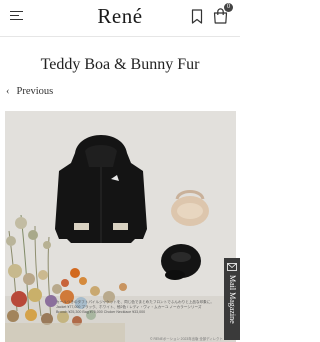 The width and height of the screenshot is (320, 342). What do you see at coordinates (35, 91) in the screenshot?
I see `previous-label: Previous` at bounding box center [35, 91].